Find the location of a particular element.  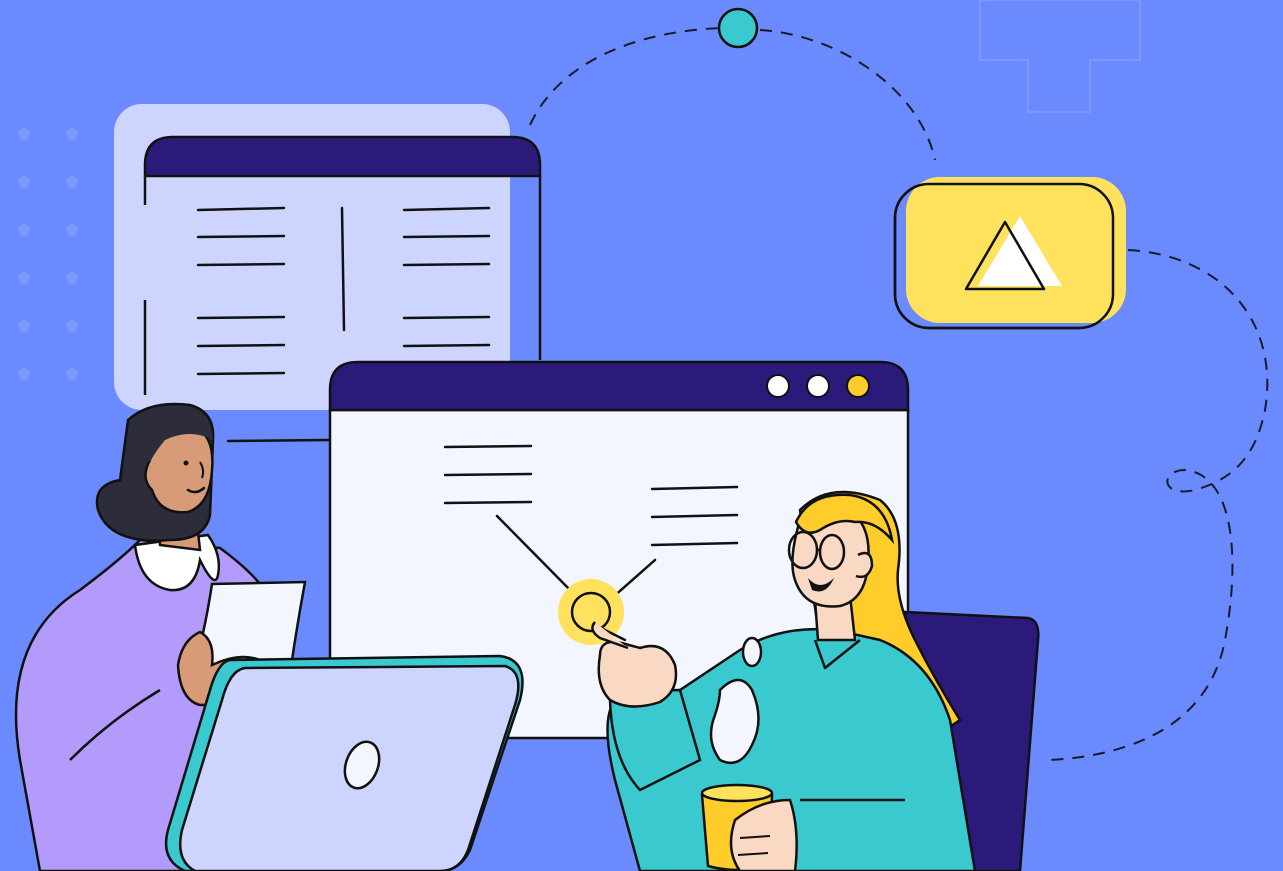

laptop is located at coordinates (344, 762).